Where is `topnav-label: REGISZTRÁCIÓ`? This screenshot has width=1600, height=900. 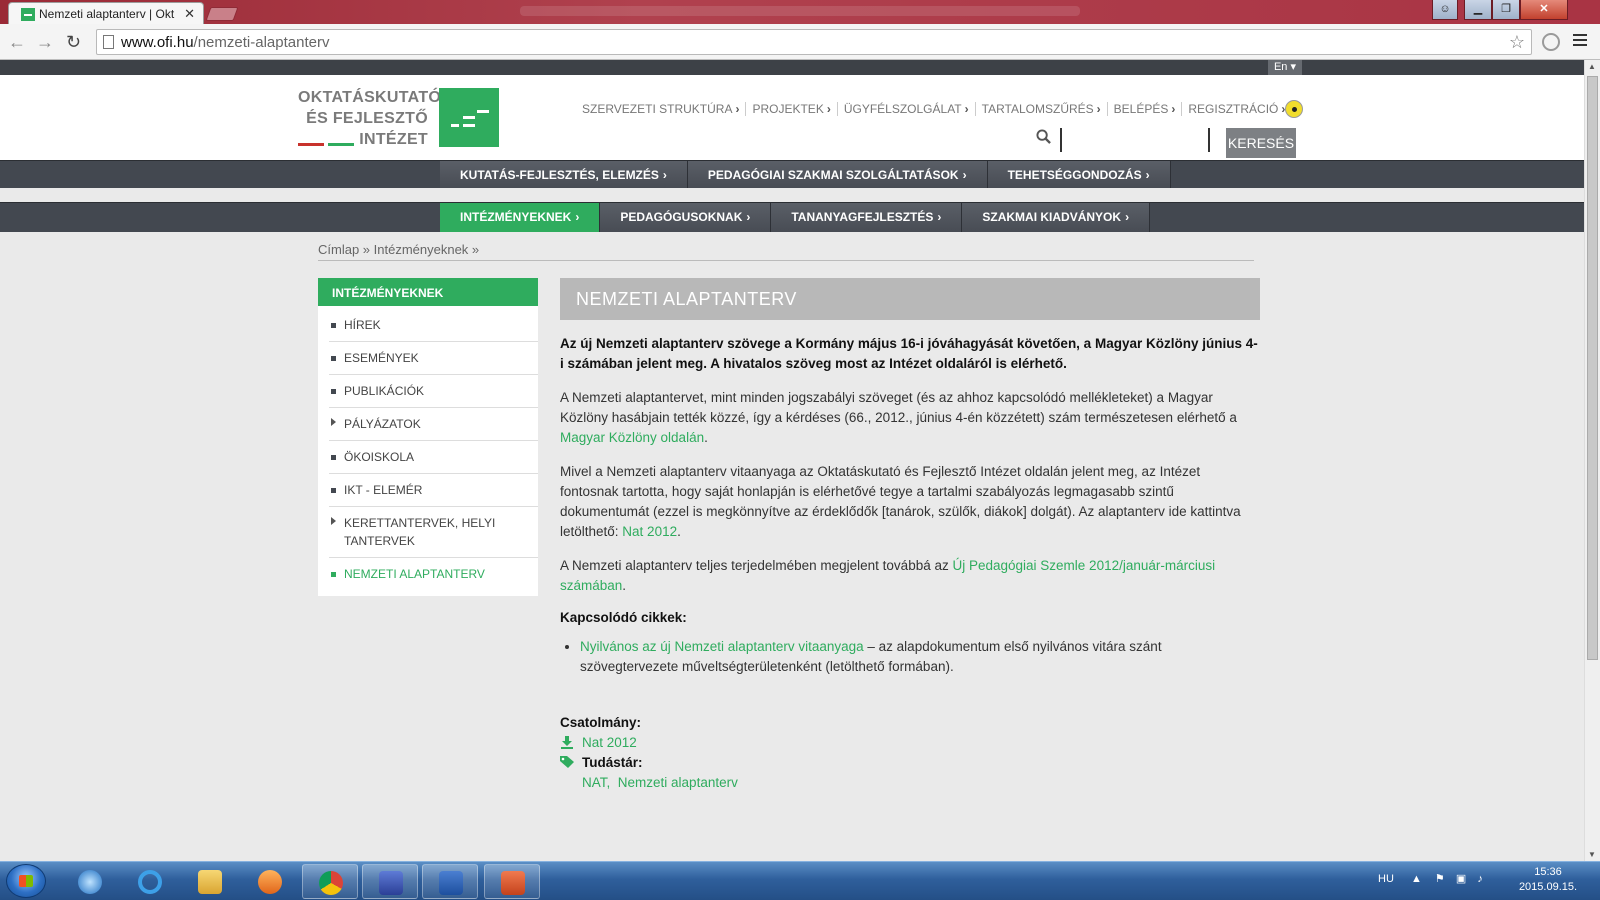 topnav-label: REGISZTRÁCIÓ is located at coordinates (1233, 109).